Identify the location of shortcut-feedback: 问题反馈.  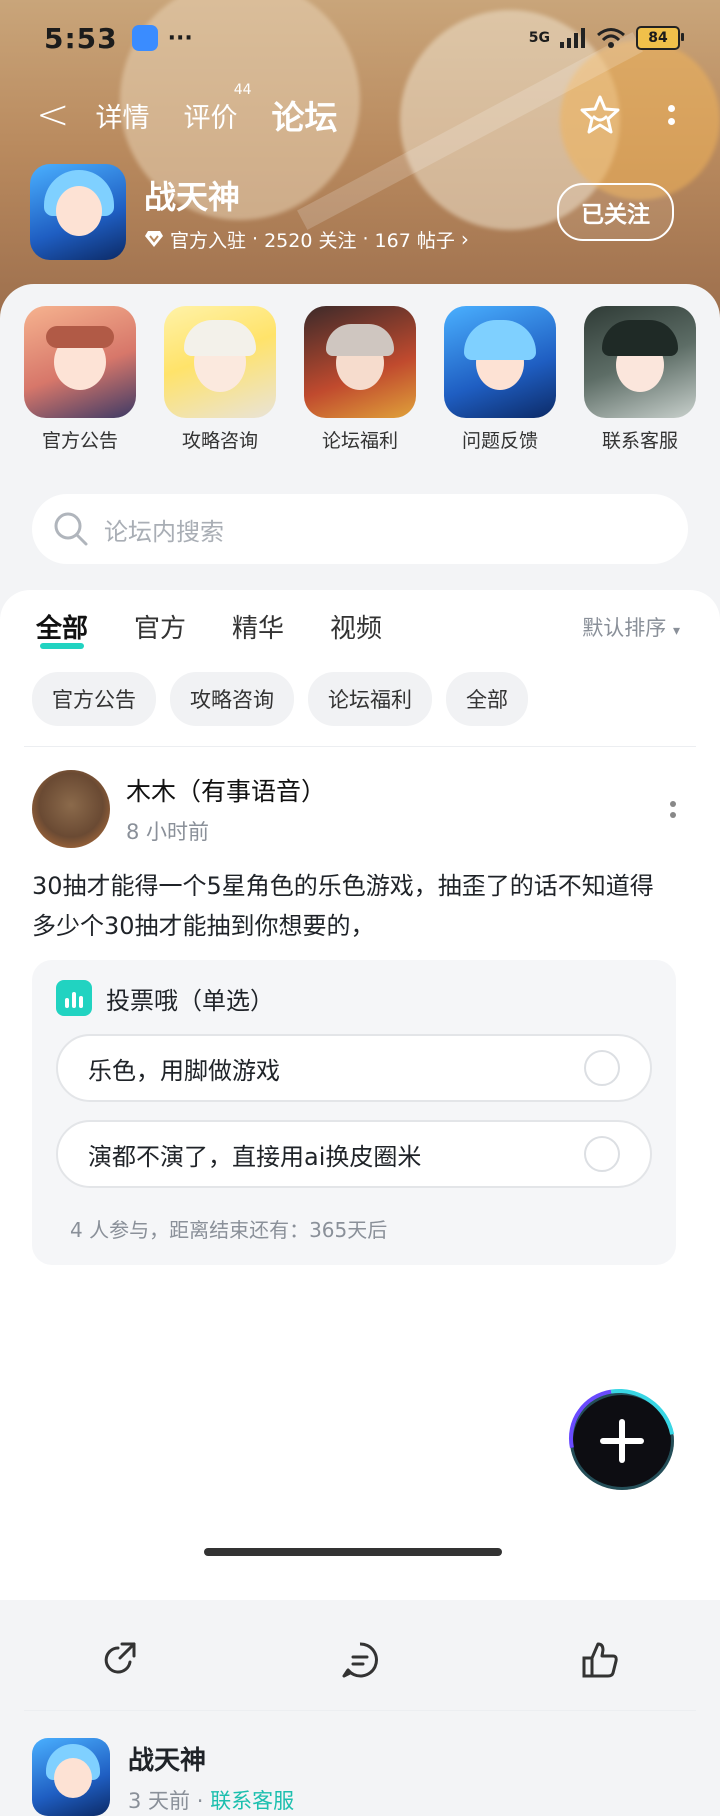
(500, 379).